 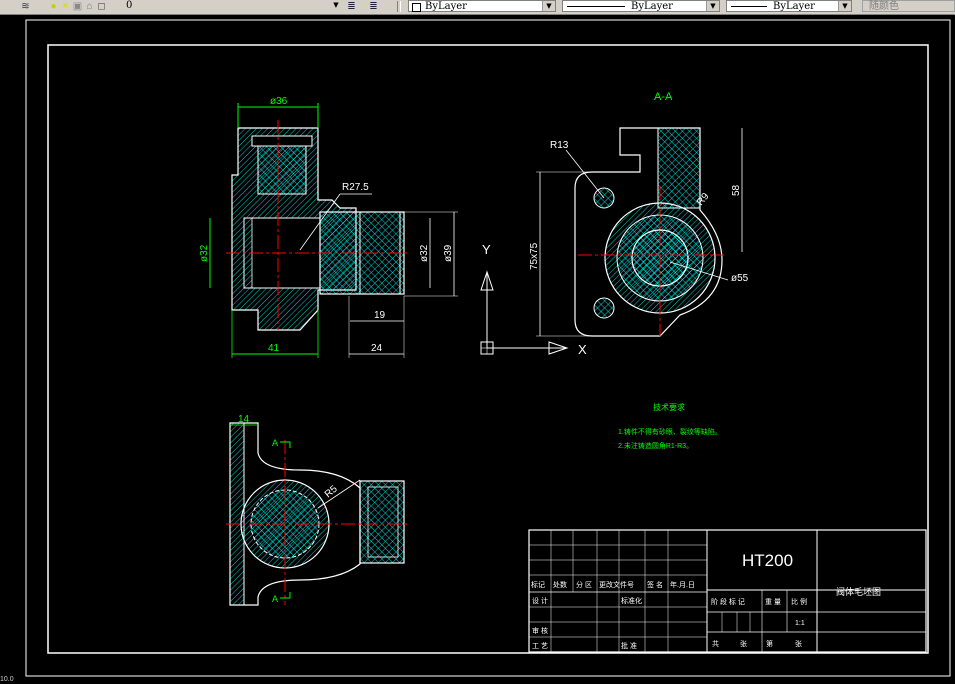 What do you see at coordinates (740, 278) in the screenshot?
I see `dim-text-dia55: ø55` at bounding box center [740, 278].